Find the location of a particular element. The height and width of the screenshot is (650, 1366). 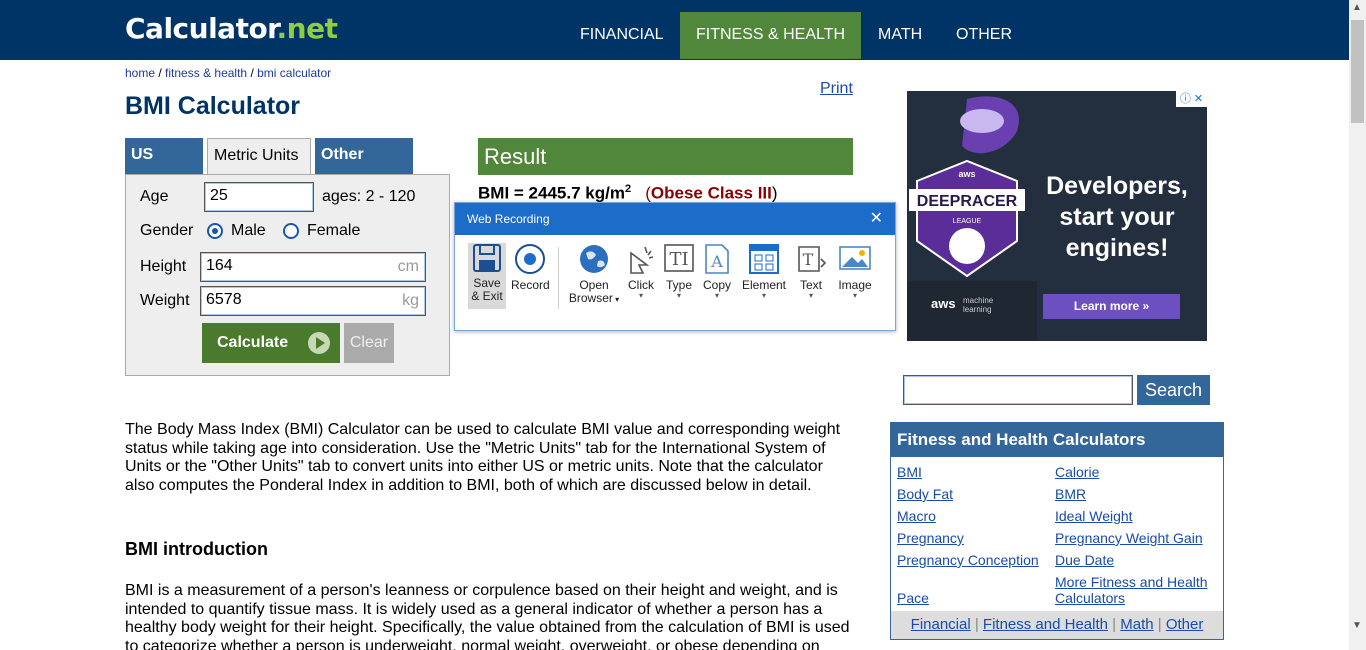

female-label: Female is located at coordinates (333, 231).